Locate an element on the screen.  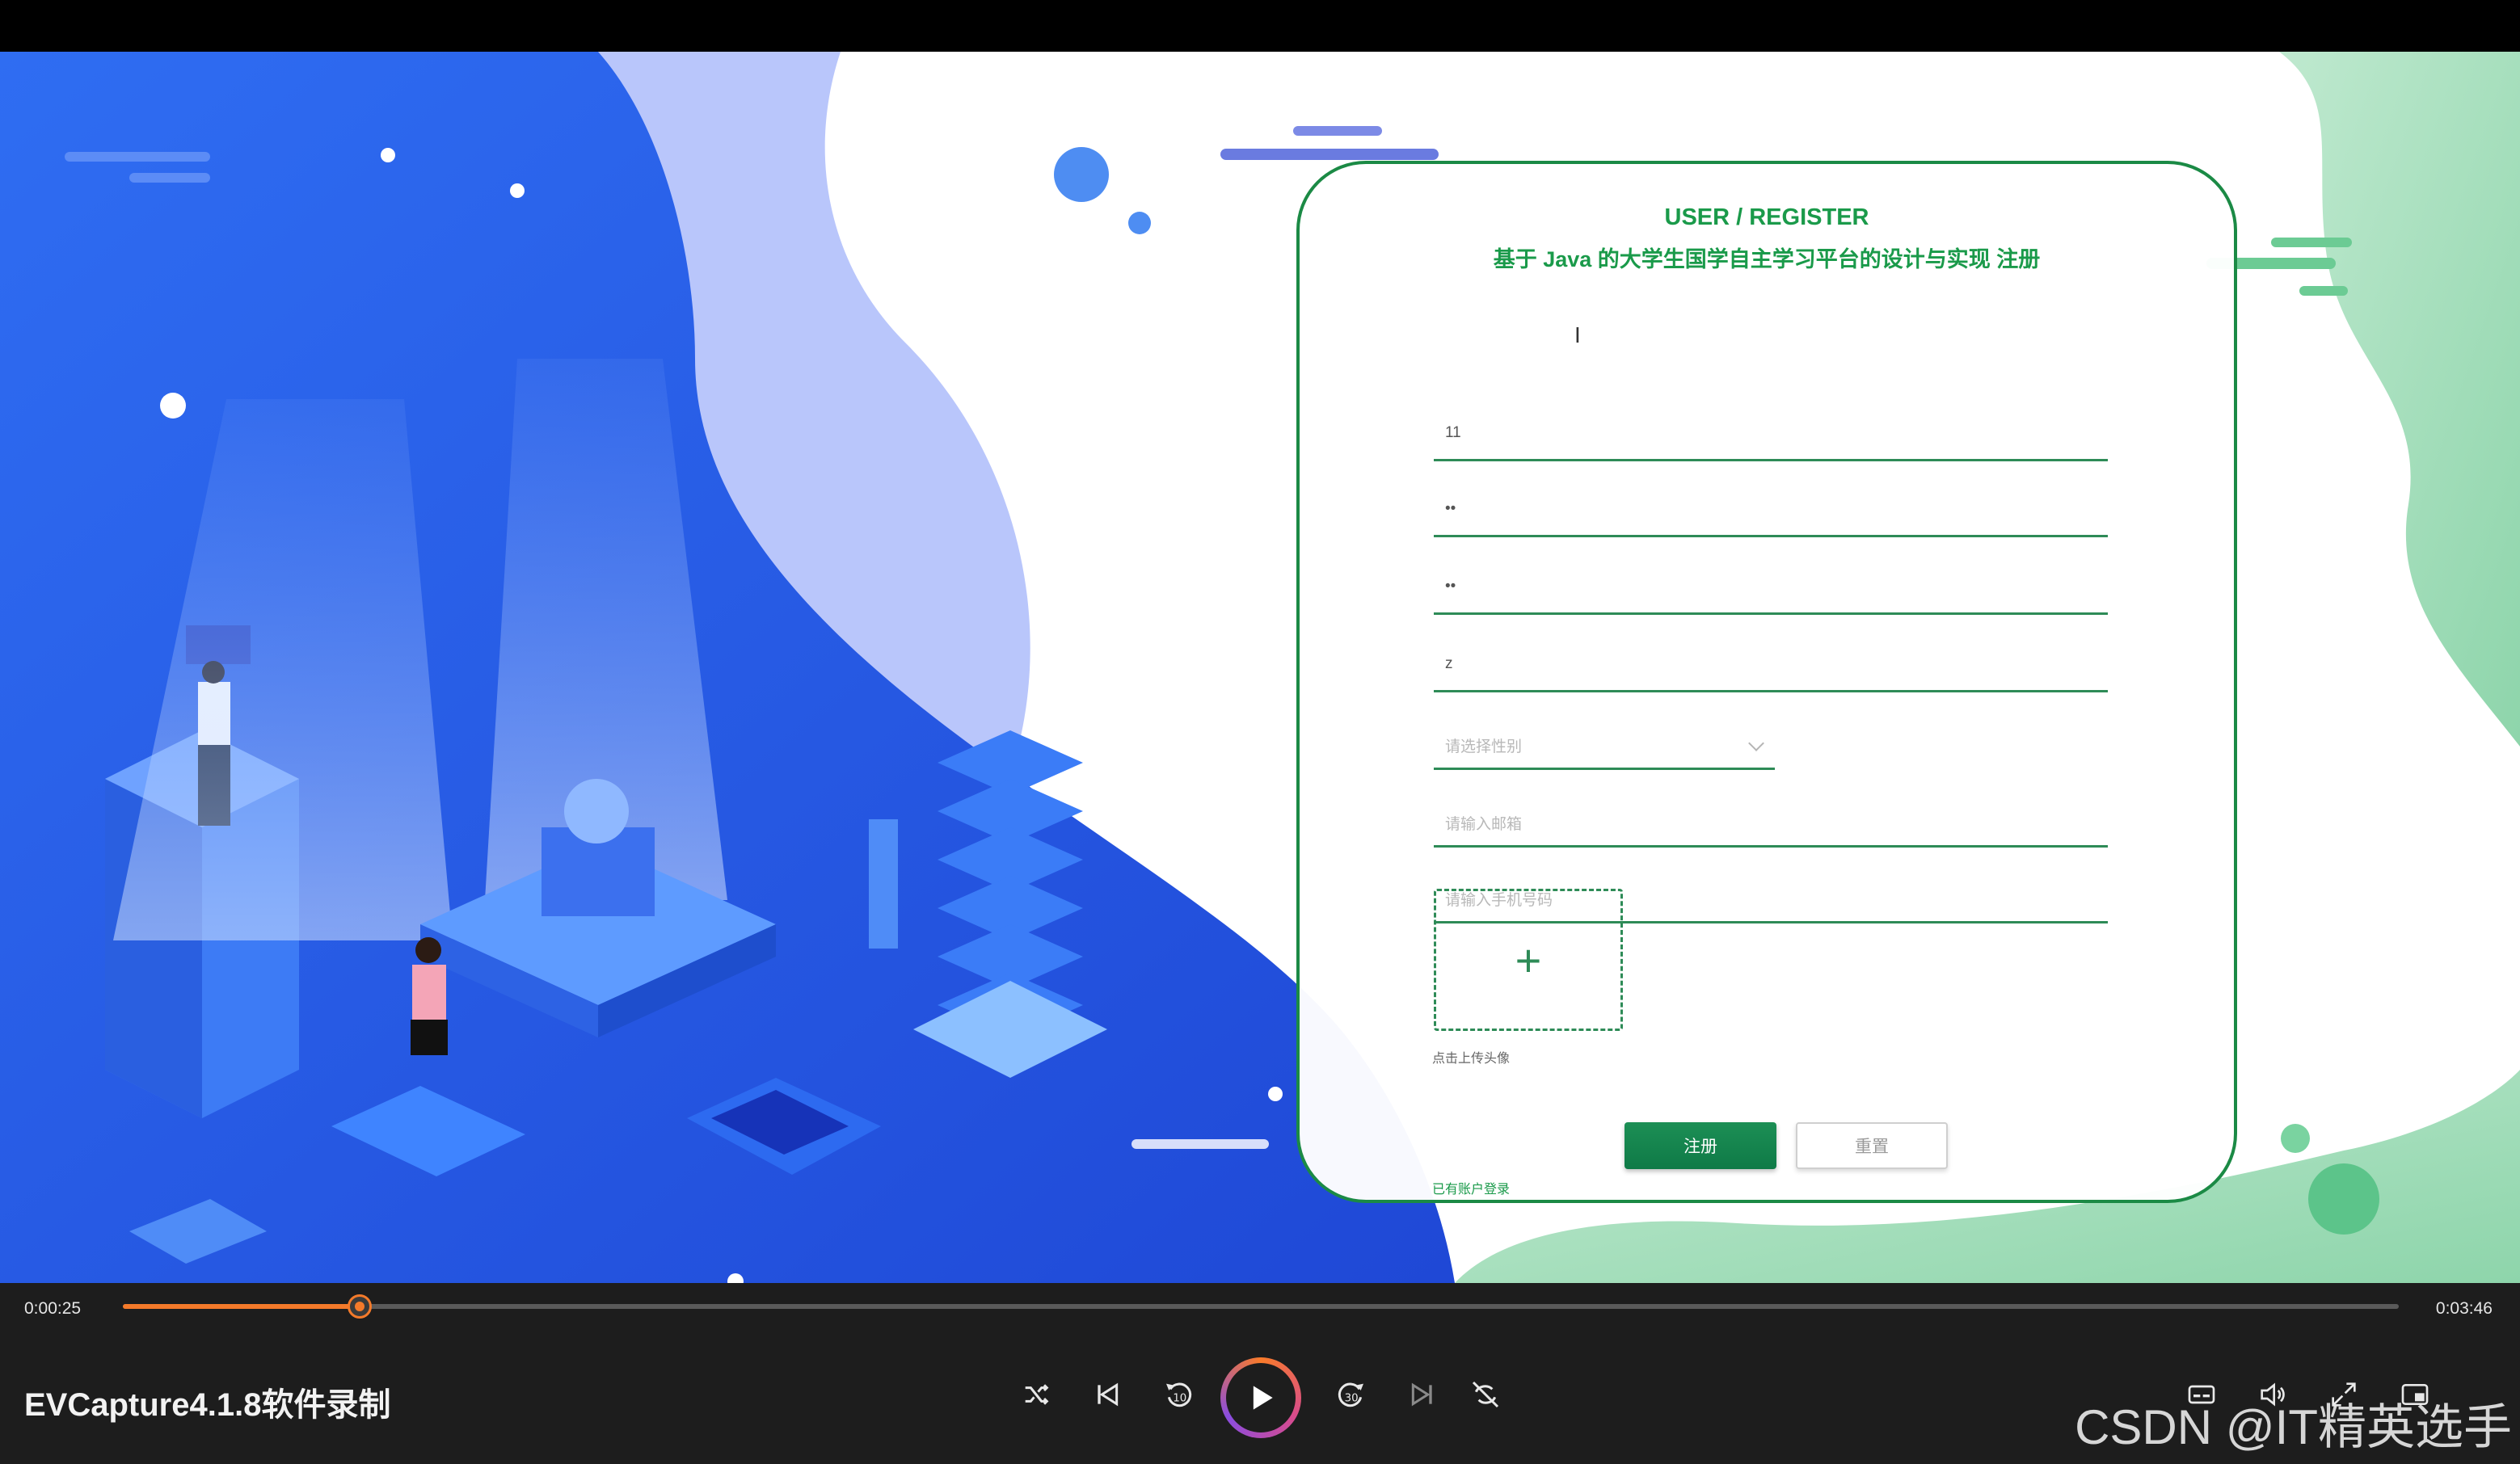
skip-next-icon is located at coordinates (1422, 1394).